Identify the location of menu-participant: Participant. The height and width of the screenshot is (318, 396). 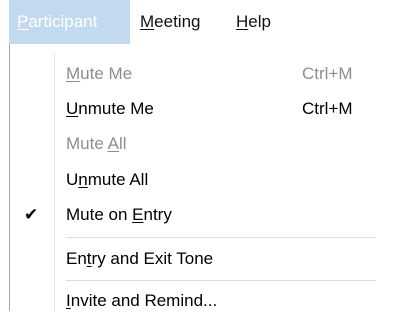
(69, 22).